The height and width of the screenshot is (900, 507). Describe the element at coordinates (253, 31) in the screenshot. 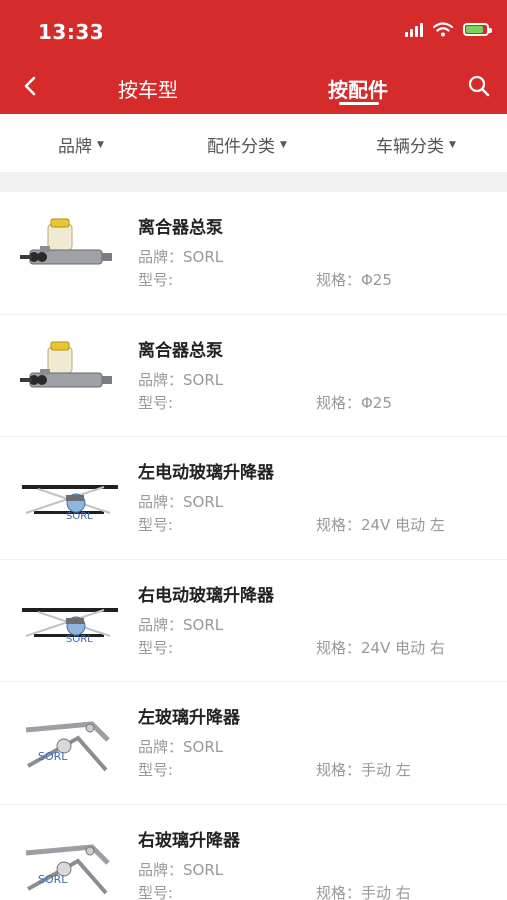

I see `status-bar: 13:33` at that location.